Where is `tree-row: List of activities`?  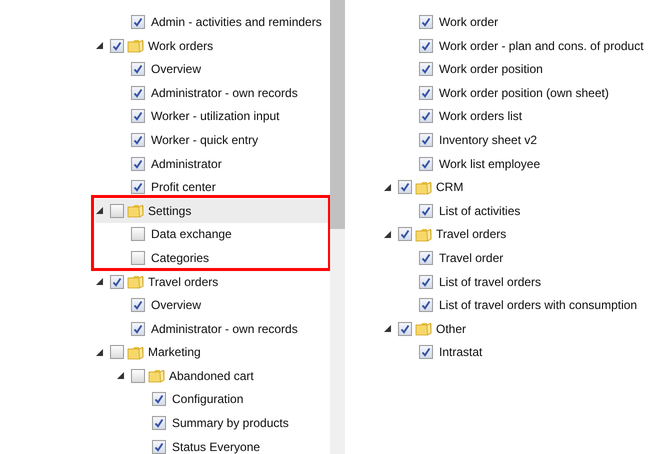
tree-row: List of activities is located at coordinates (533, 210).